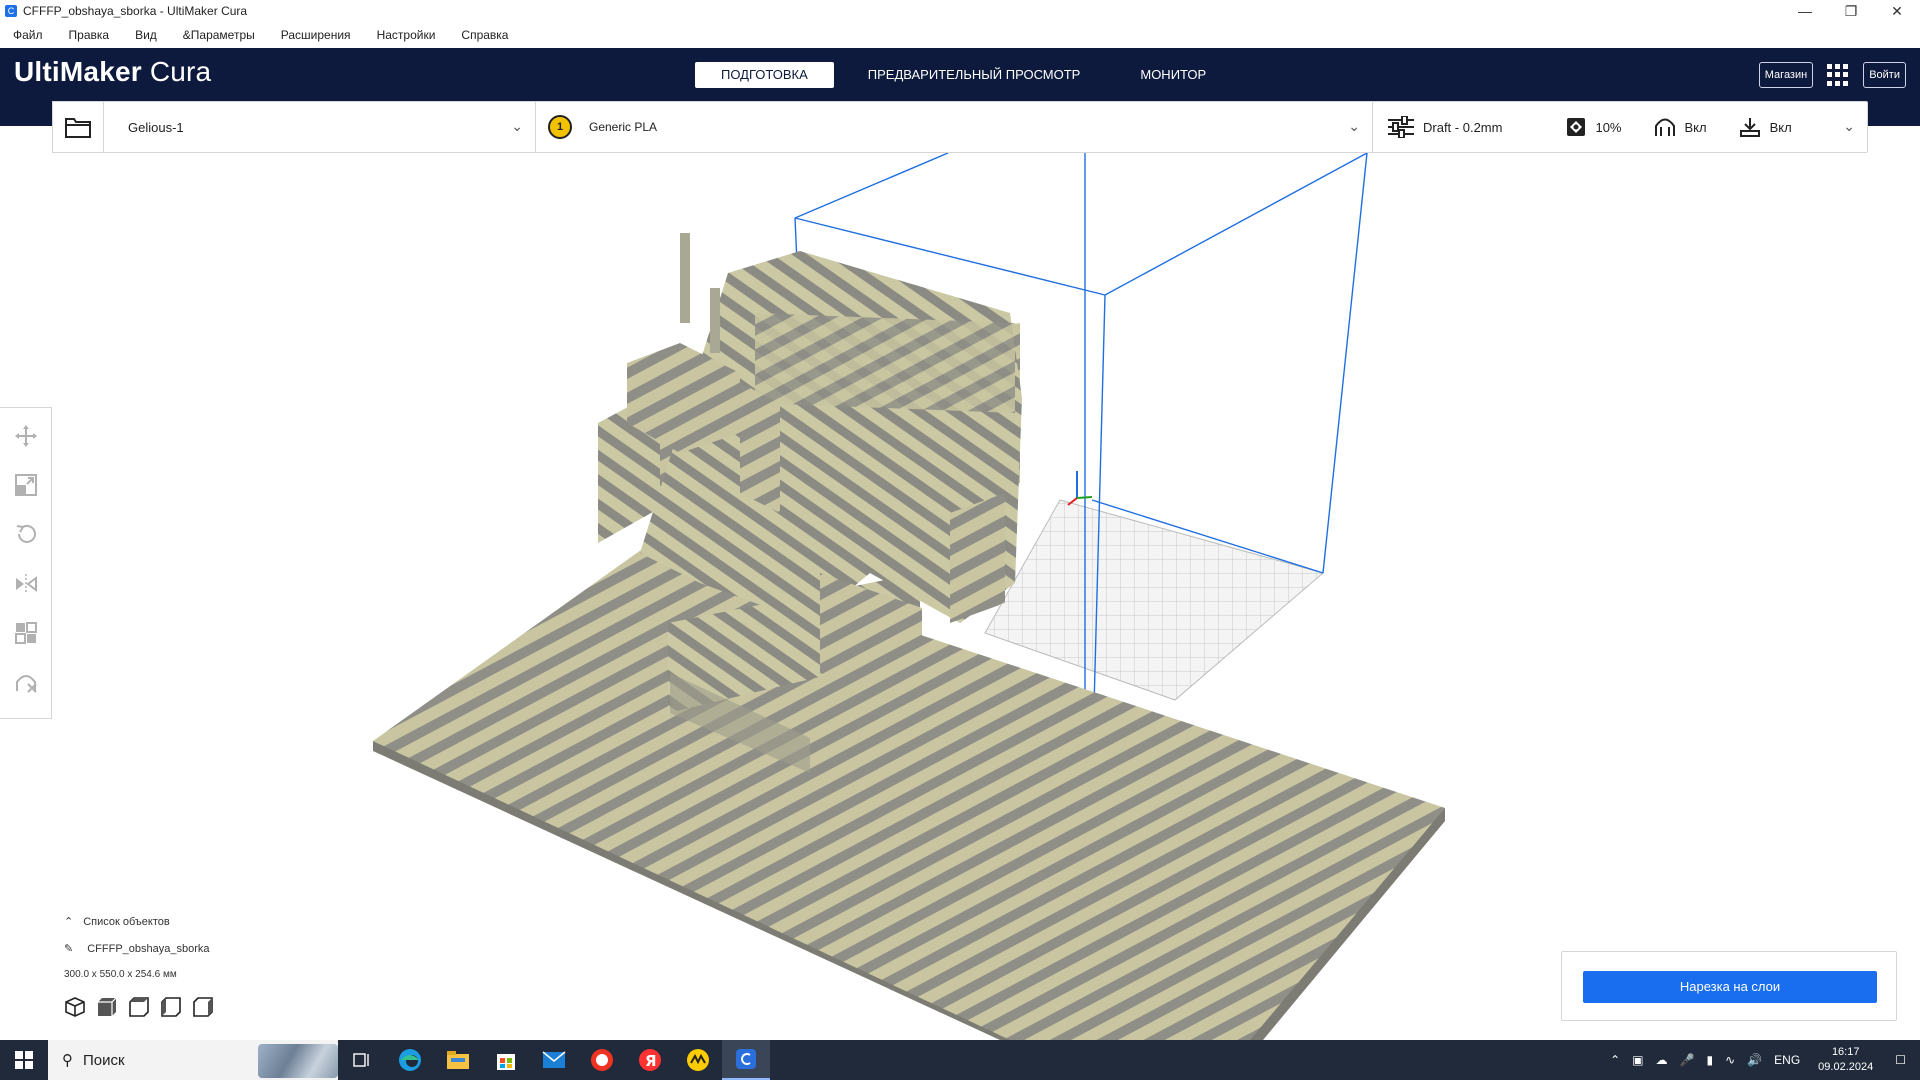 The image size is (1920, 1080). Describe the element at coordinates (1897, 11) in the screenshot. I see `close-icon: ✕` at that location.